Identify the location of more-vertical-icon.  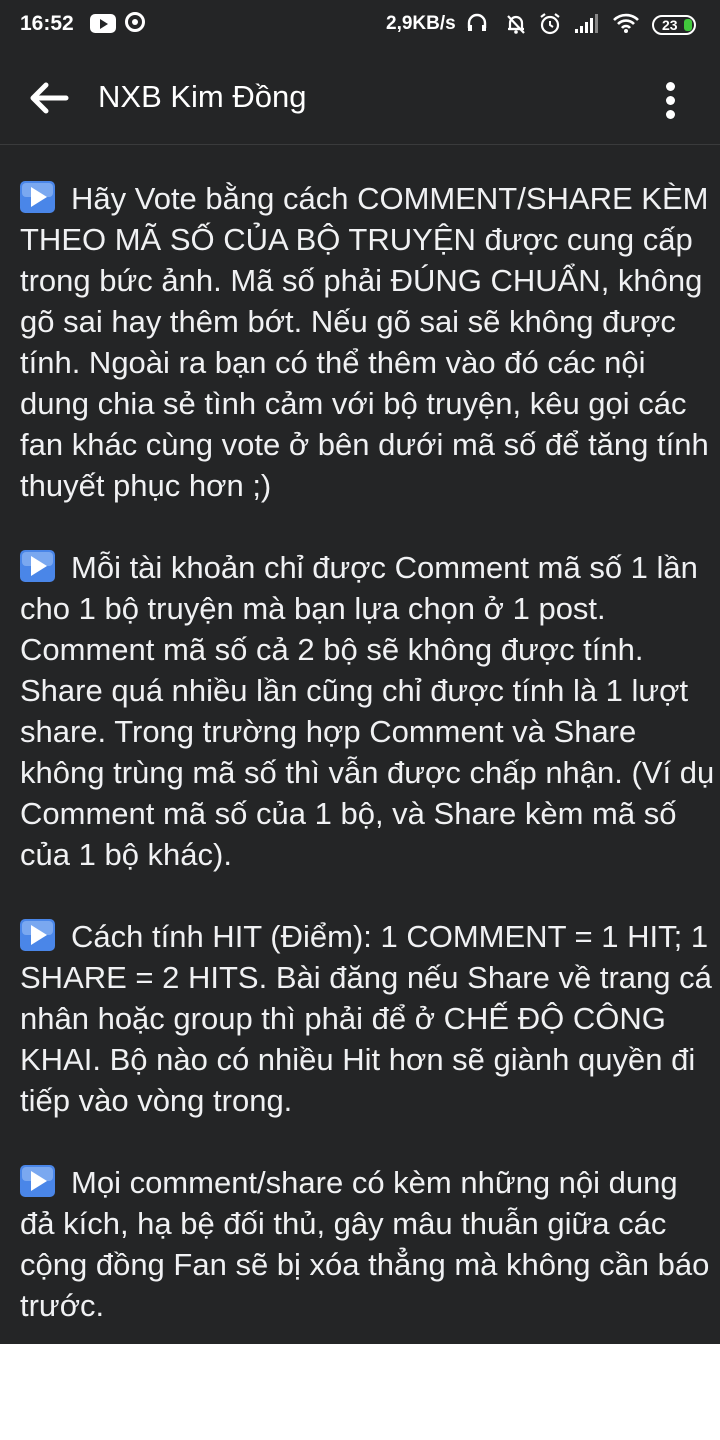
(670, 86).